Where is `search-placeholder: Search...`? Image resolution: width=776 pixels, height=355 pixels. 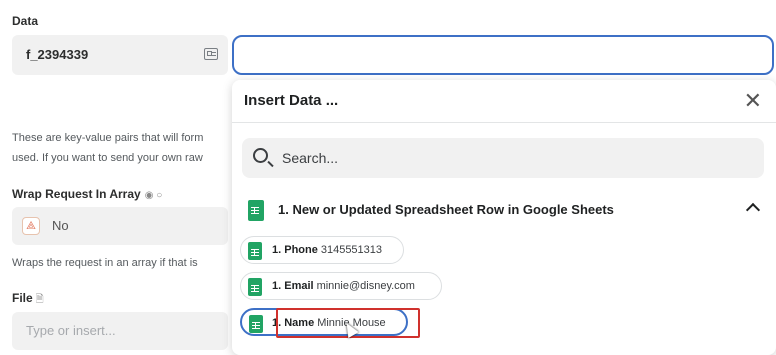 search-placeholder: Search... is located at coordinates (310, 158).